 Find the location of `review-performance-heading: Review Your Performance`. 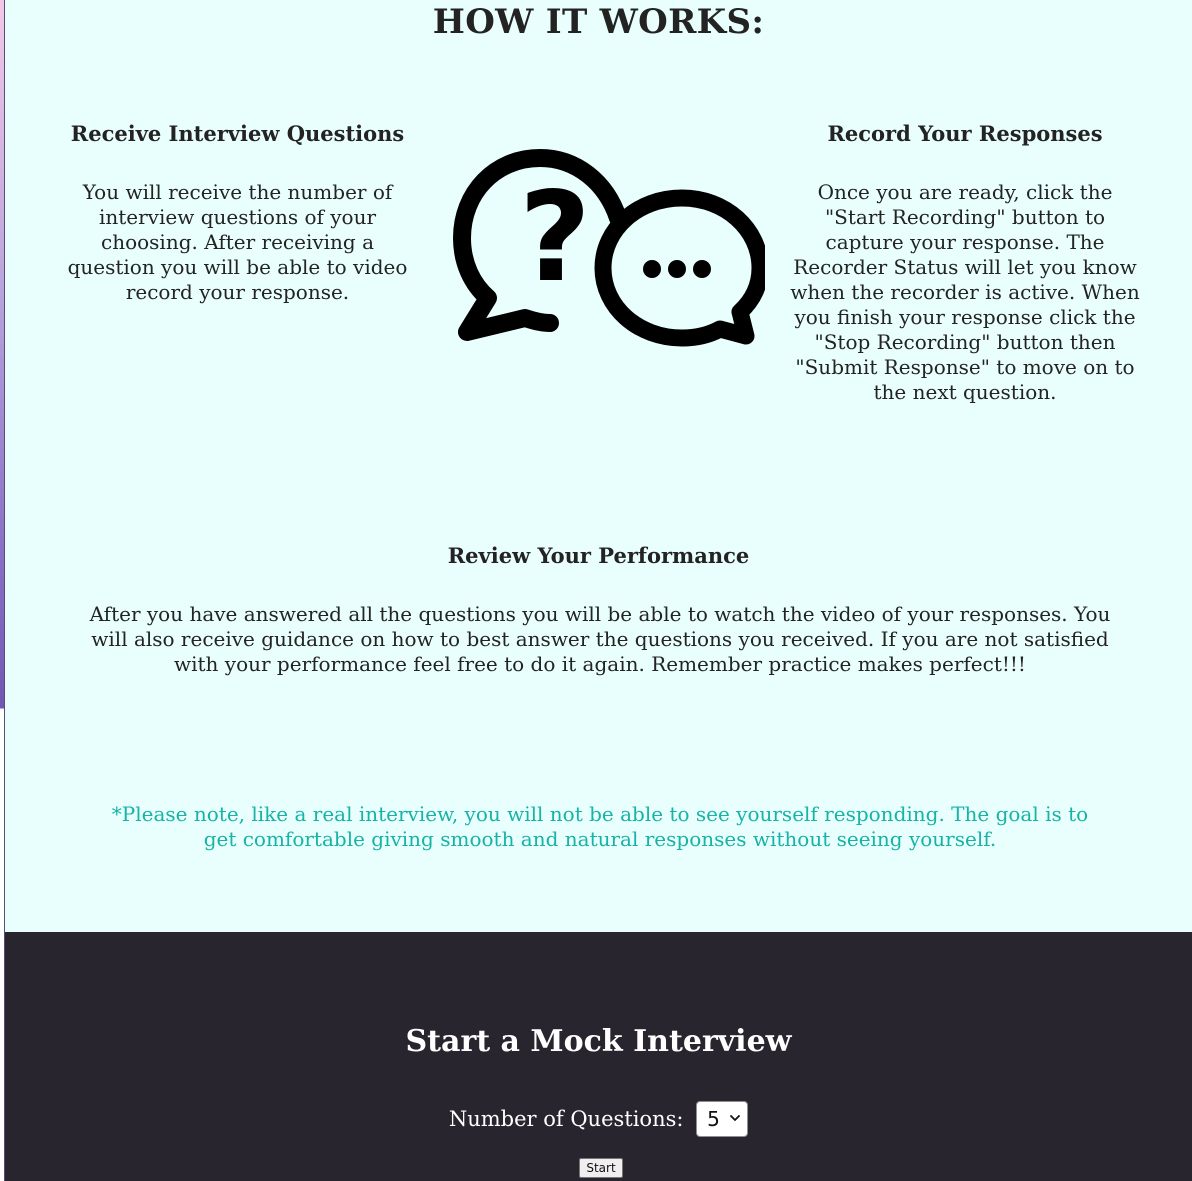

review-performance-heading: Review Your Performance is located at coordinates (598, 555).